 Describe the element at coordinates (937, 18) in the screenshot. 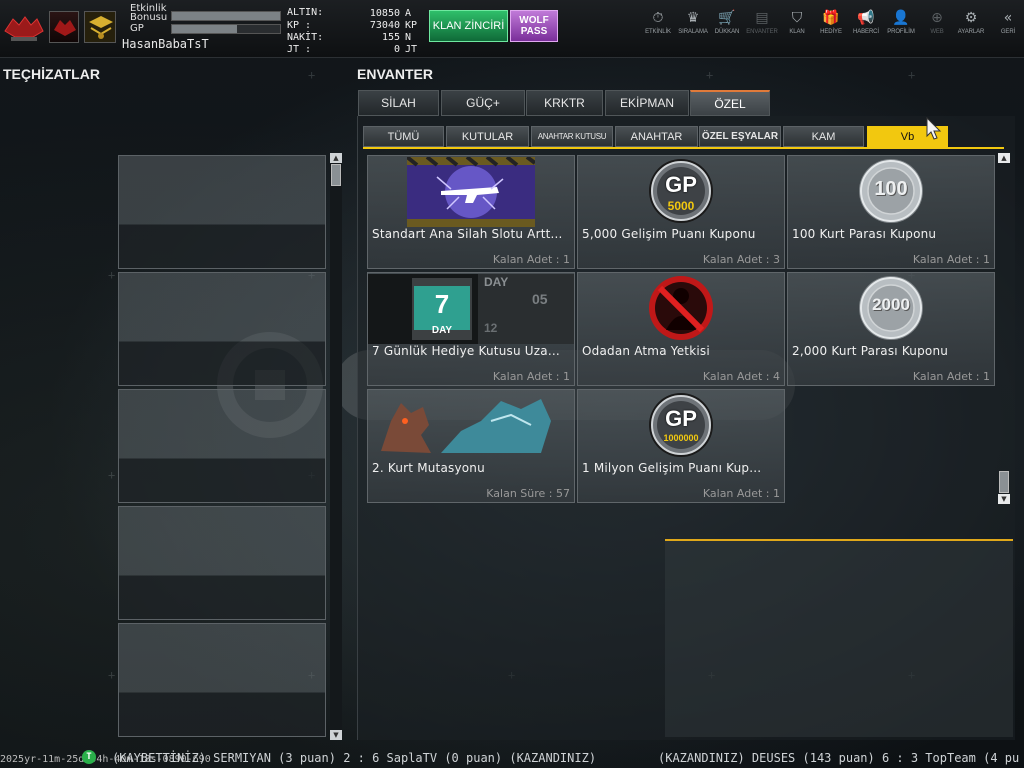

I see `globe-icon: ⊕` at that location.